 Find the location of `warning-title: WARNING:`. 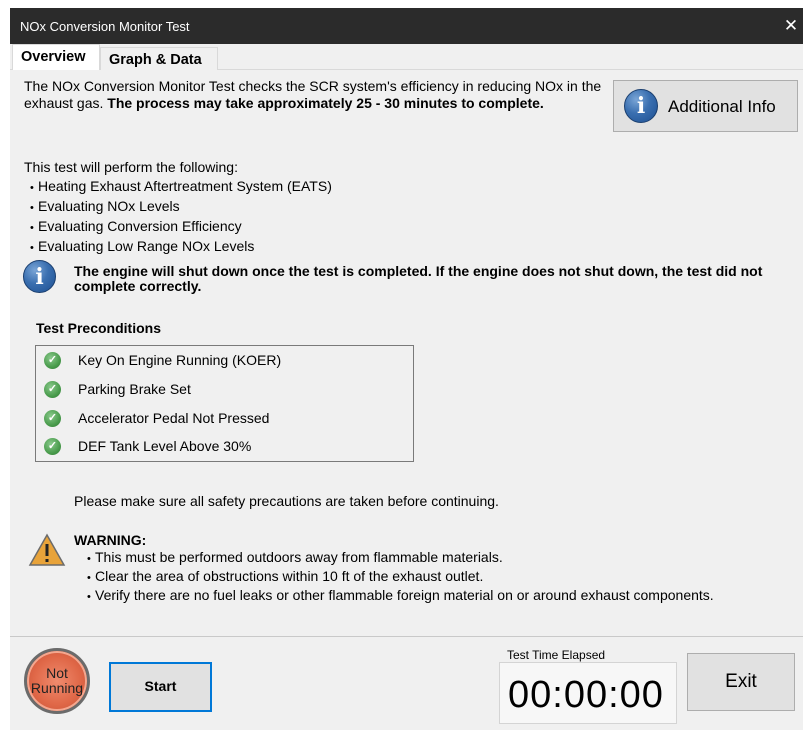

warning-title: WARNING: is located at coordinates (110, 540).